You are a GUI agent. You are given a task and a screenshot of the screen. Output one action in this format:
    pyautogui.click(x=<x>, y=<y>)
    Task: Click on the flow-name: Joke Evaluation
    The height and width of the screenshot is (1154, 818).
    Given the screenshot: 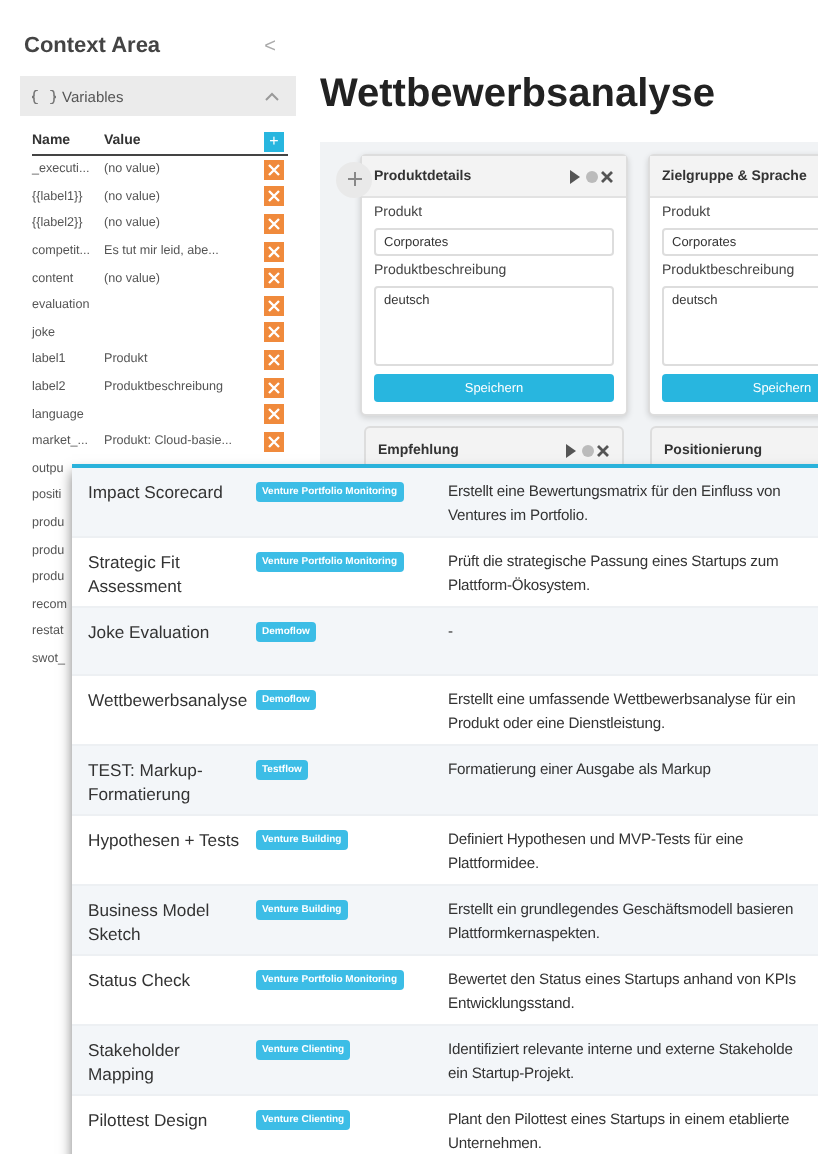 What is the action you would take?
    pyautogui.click(x=150, y=633)
    